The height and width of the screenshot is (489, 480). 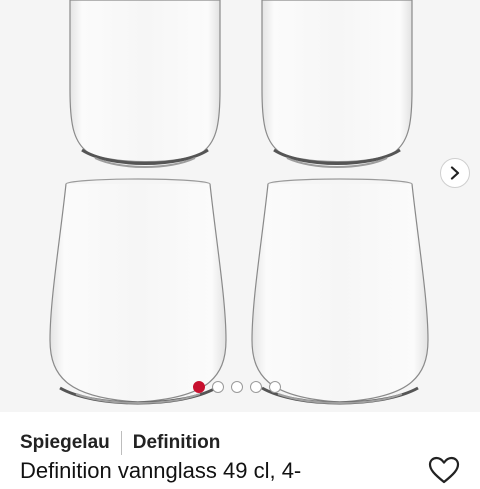 I want to click on series-link: Definition, so click(x=177, y=443).